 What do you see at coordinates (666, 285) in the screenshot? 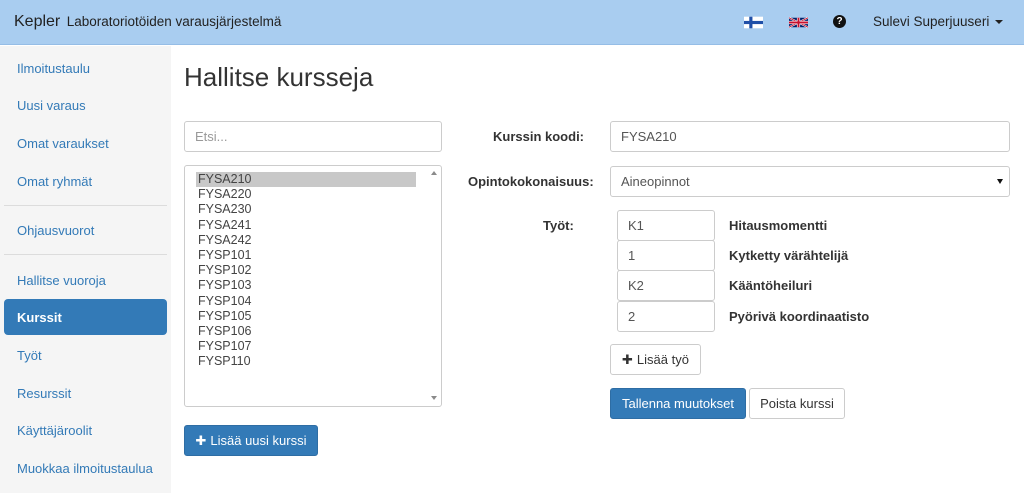
I see `work-code-input: K2` at bounding box center [666, 285].